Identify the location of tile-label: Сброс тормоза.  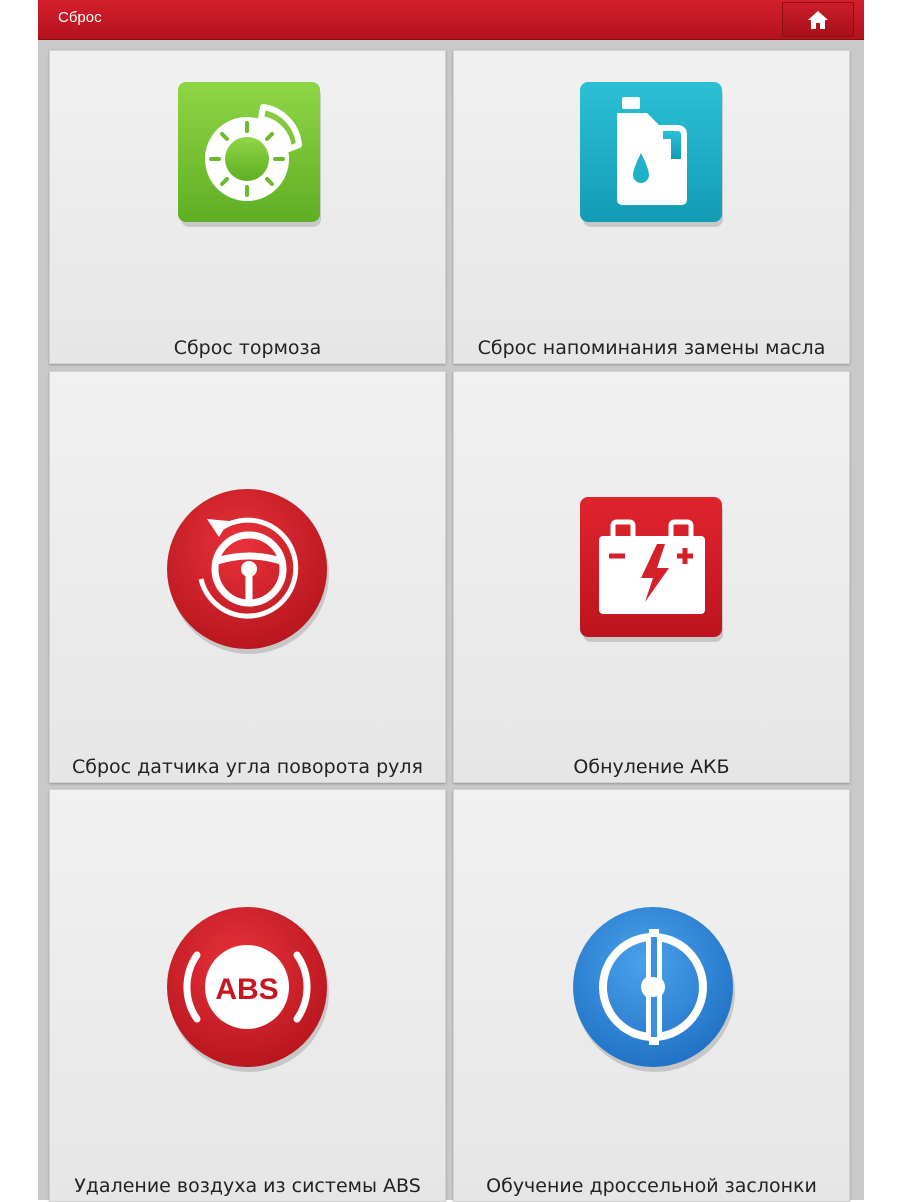
(247, 348).